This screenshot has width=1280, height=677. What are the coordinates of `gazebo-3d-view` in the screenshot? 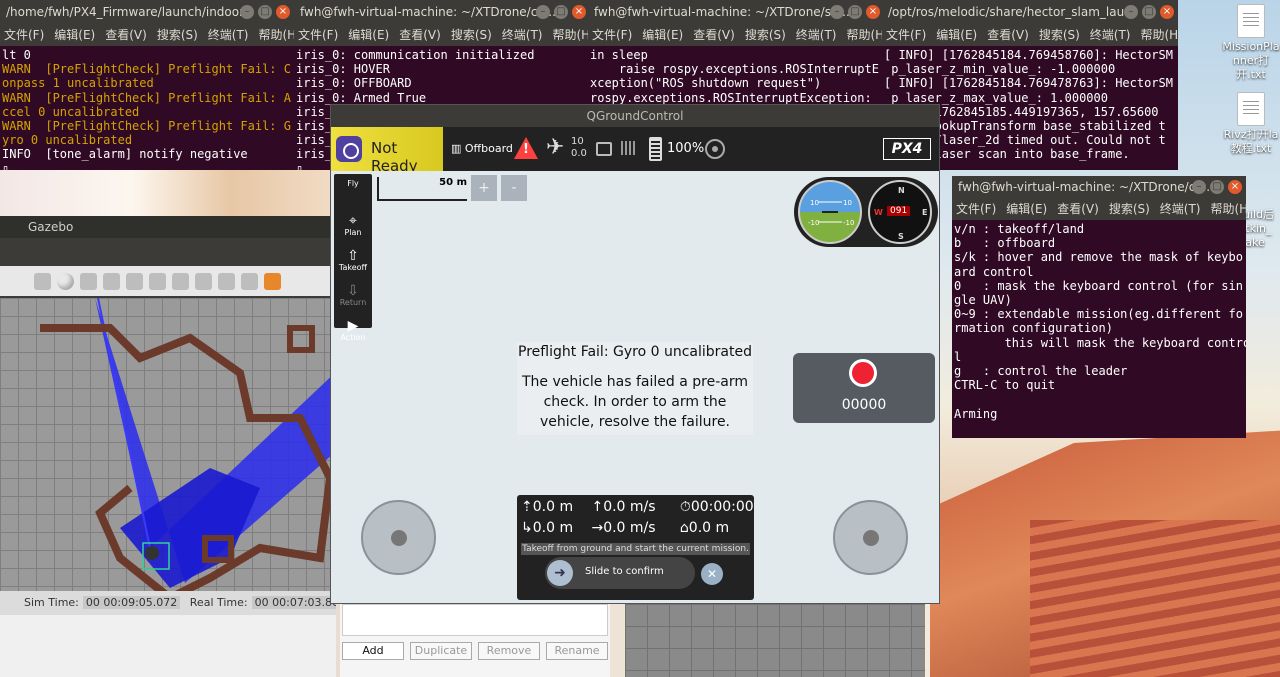 It's located at (168, 448).